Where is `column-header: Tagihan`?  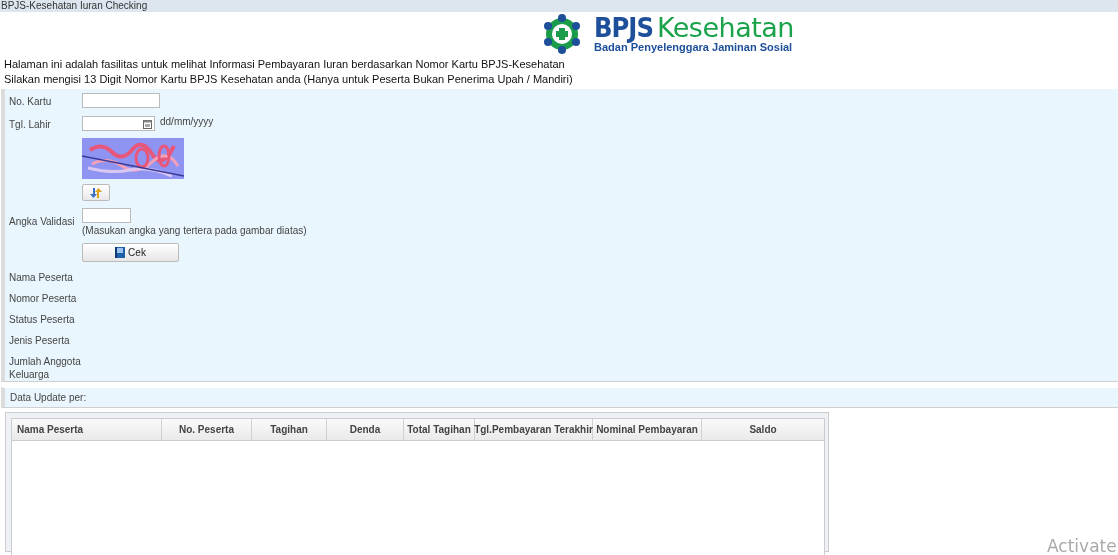
column-header: Tagihan is located at coordinates (289, 429).